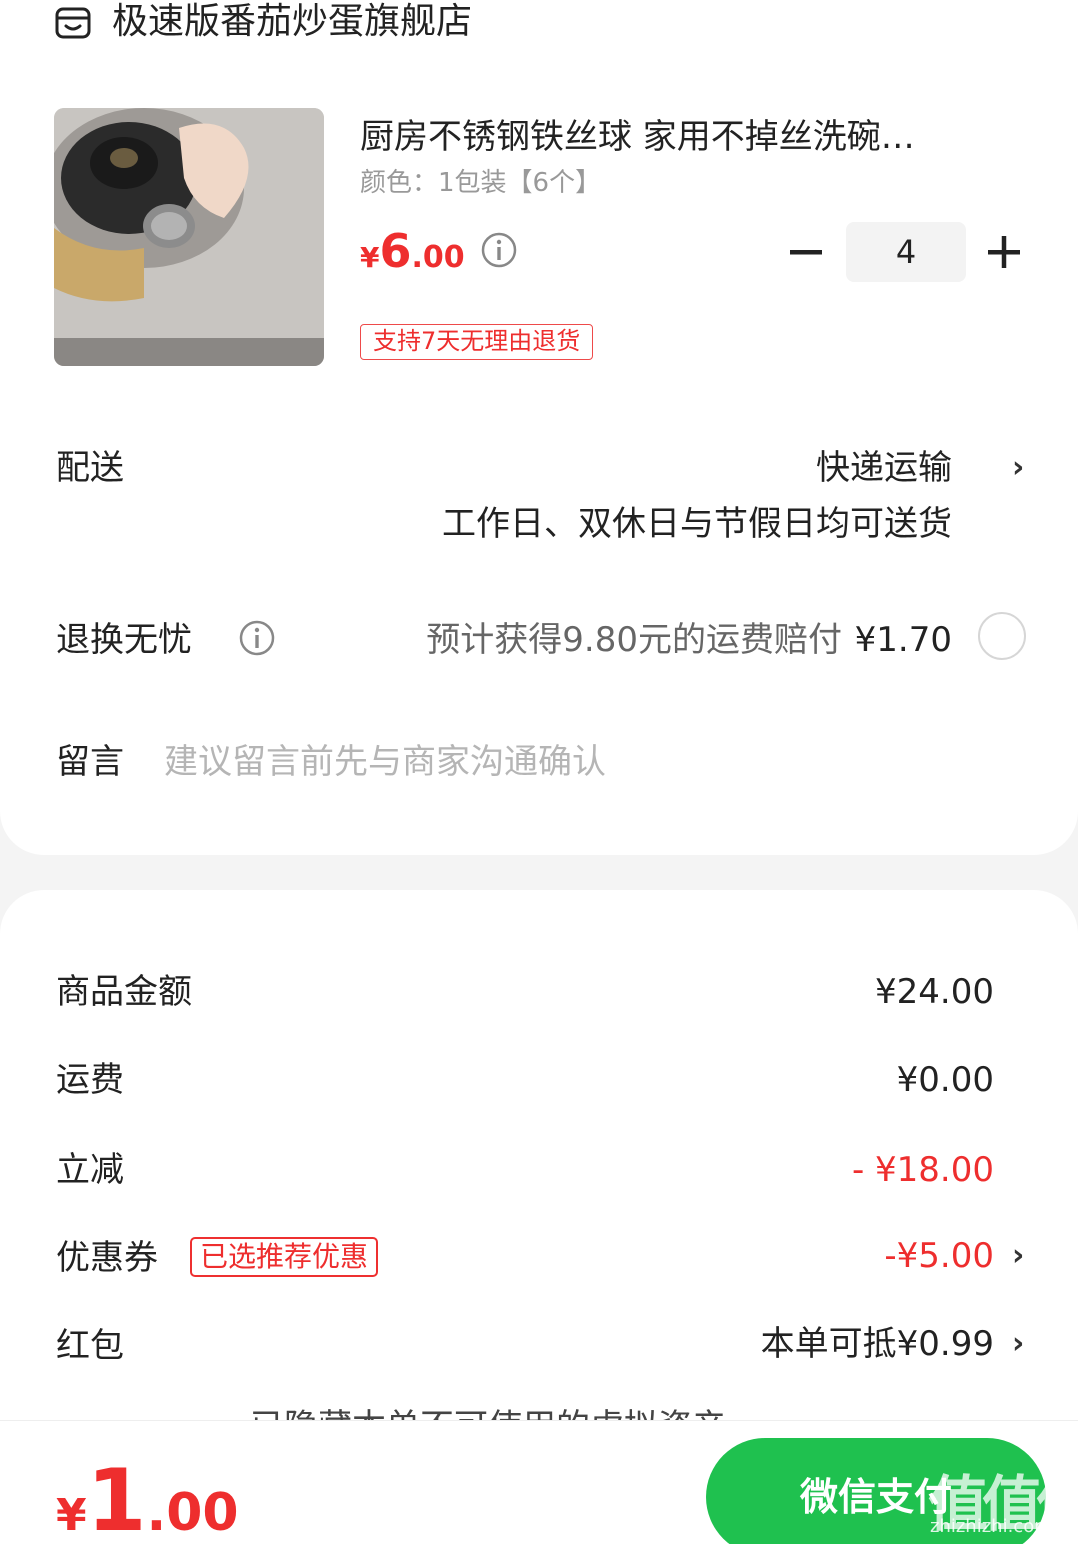 This screenshot has width=1078, height=1544. What do you see at coordinates (257, 638) in the screenshot?
I see `return-insurance-info-icon` at bounding box center [257, 638].